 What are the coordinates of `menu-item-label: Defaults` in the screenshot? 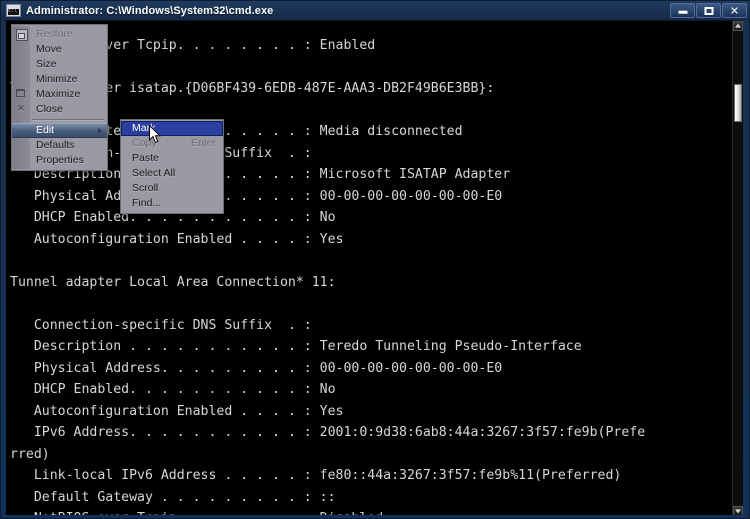 It's located at (55, 145).